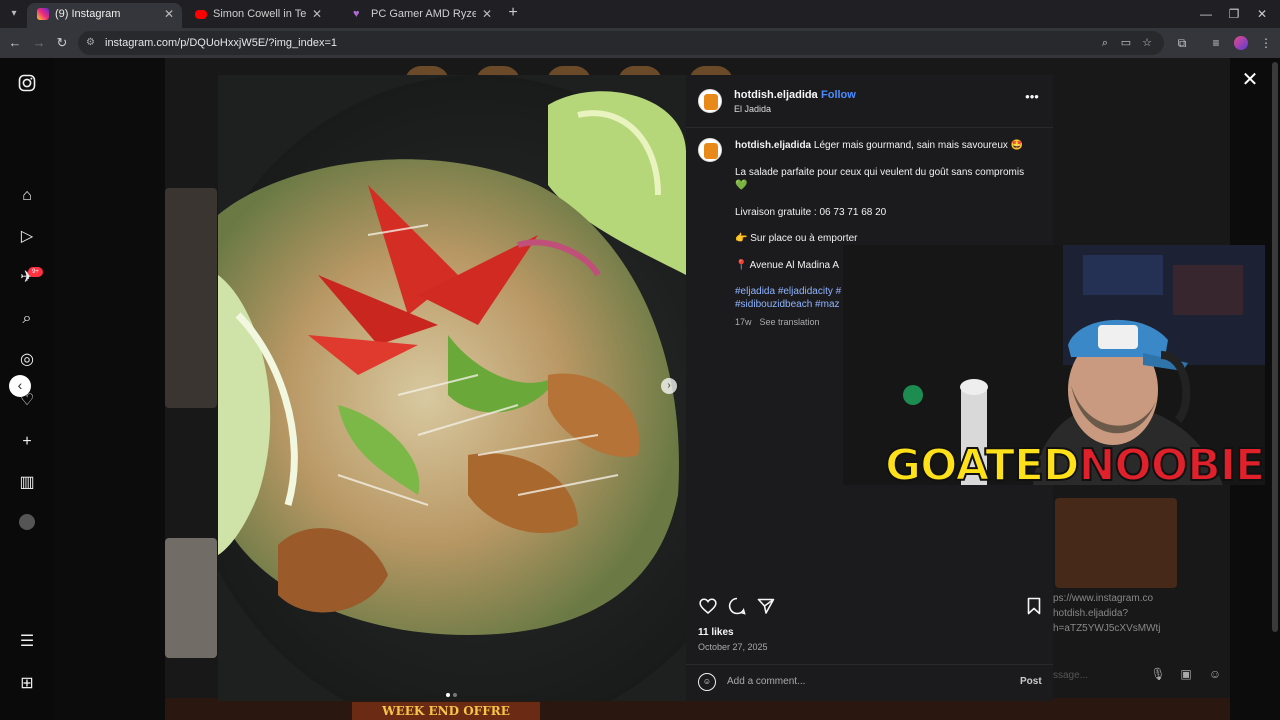  Describe the element at coordinates (743, 322) in the screenshot. I see `post-age: 17w` at that location.